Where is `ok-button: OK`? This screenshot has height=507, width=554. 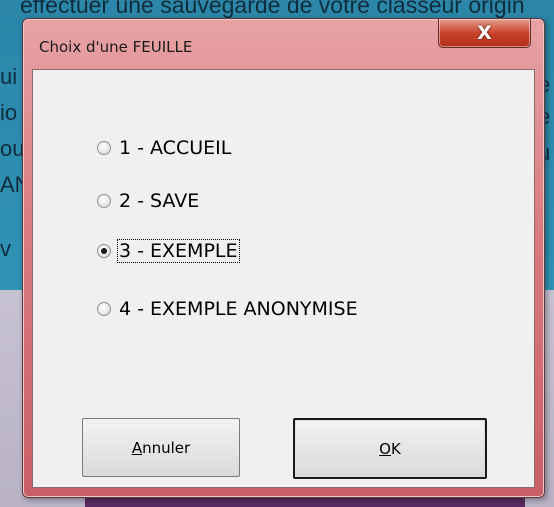
ok-button: OK is located at coordinates (390, 448).